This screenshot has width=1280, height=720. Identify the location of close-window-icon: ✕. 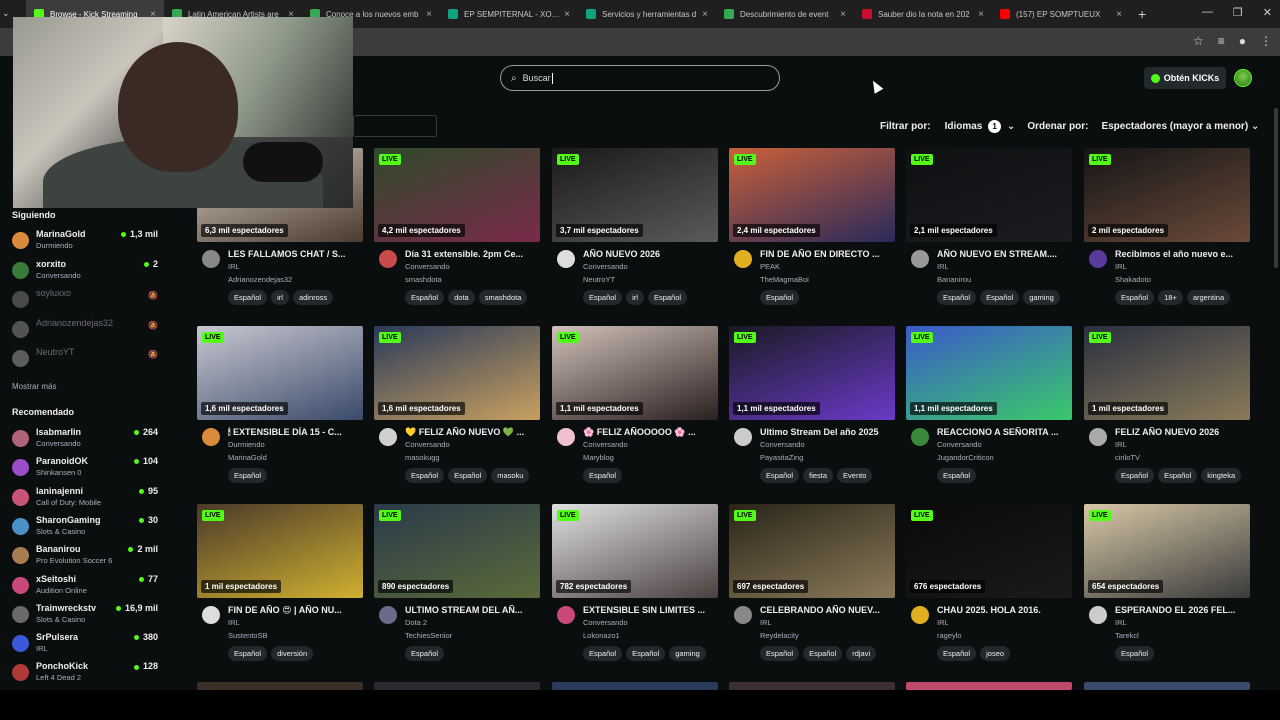
(1267, 12).